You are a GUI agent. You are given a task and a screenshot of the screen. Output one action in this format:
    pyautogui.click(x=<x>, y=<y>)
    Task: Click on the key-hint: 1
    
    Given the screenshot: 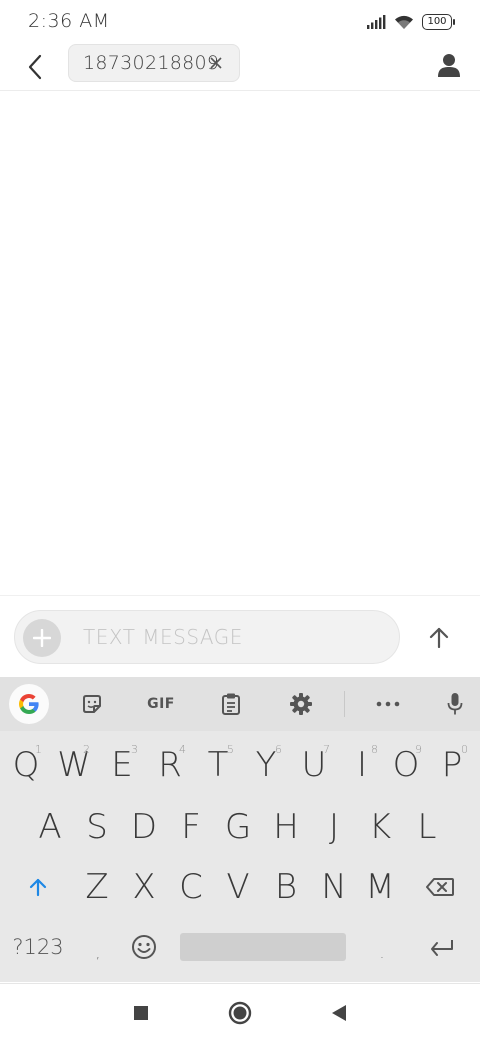 What is the action you would take?
    pyautogui.click(x=38, y=749)
    